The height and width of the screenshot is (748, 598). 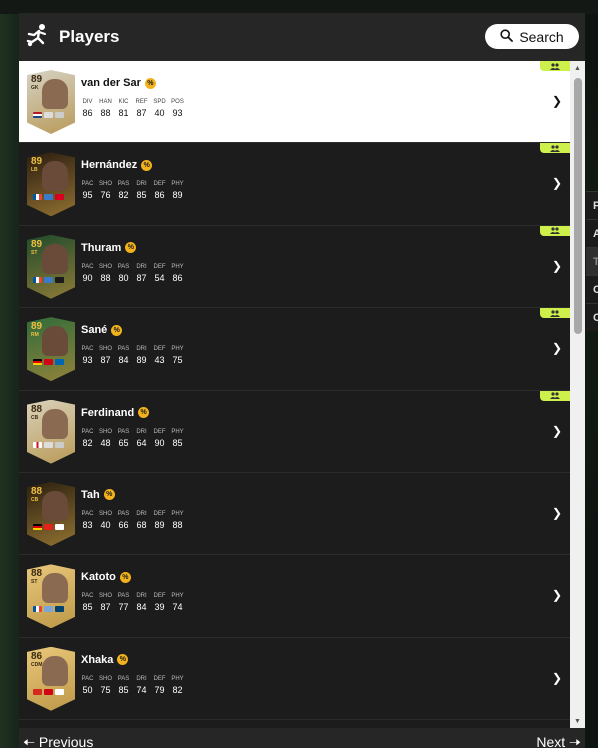 What do you see at coordinates (87, 355) in the screenshot?
I see `stat-column: PAC 93` at bounding box center [87, 355].